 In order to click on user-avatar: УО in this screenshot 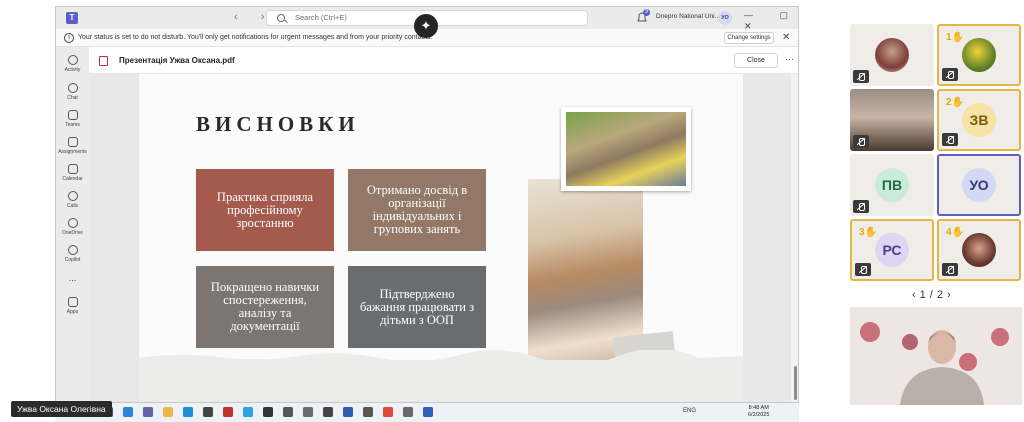, I will do `click(725, 18)`.